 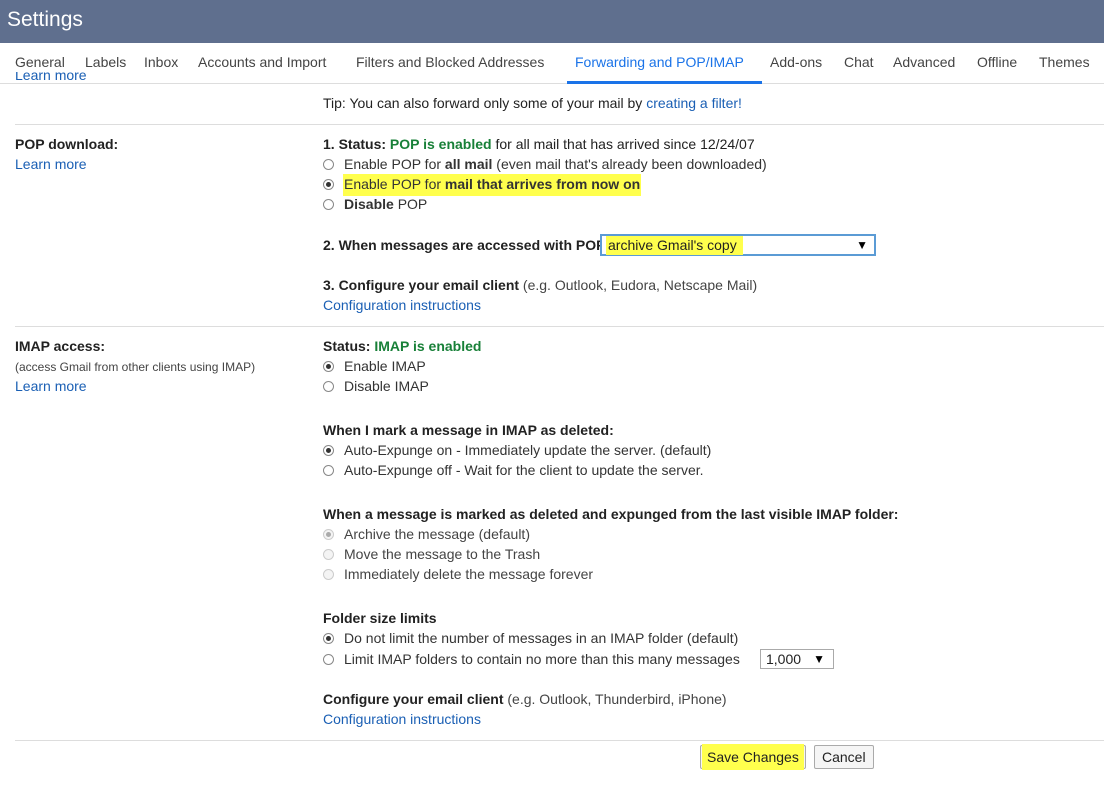 What do you see at coordinates (51, 386) in the screenshot?
I see `imap-learn-more-link: Learn more` at bounding box center [51, 386].